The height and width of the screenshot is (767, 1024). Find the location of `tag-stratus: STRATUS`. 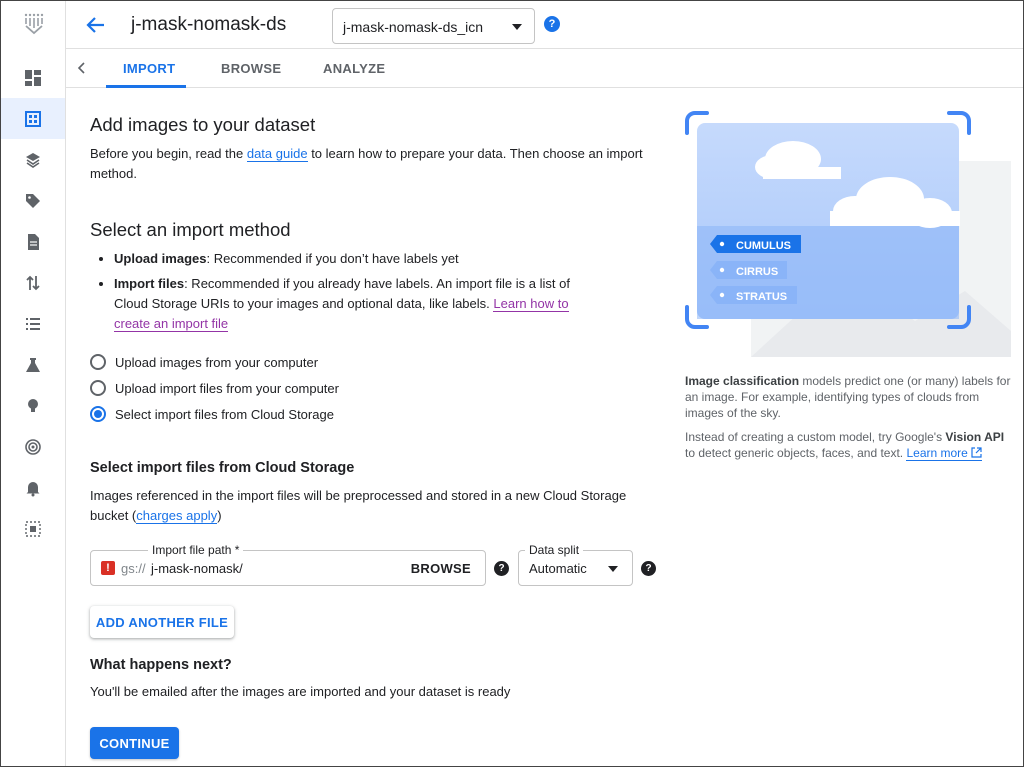

tag-stratus: STRATUS is located at coordinates (753, 295).